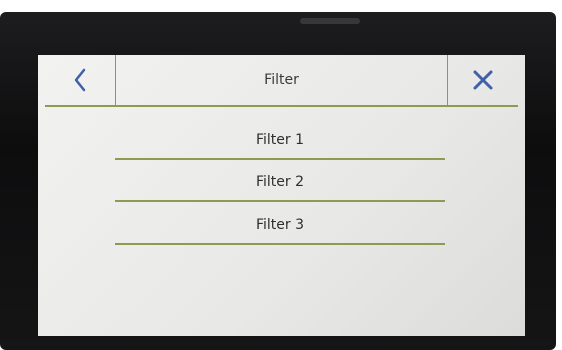 This screenshot has width=562, height=350. I want to click on header-bar: Filter, so click(281, 81).